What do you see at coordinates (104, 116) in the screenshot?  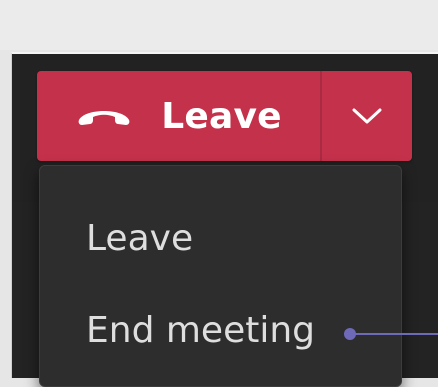 I see `phone-hangup-icon` at bounding box center [104, 116].